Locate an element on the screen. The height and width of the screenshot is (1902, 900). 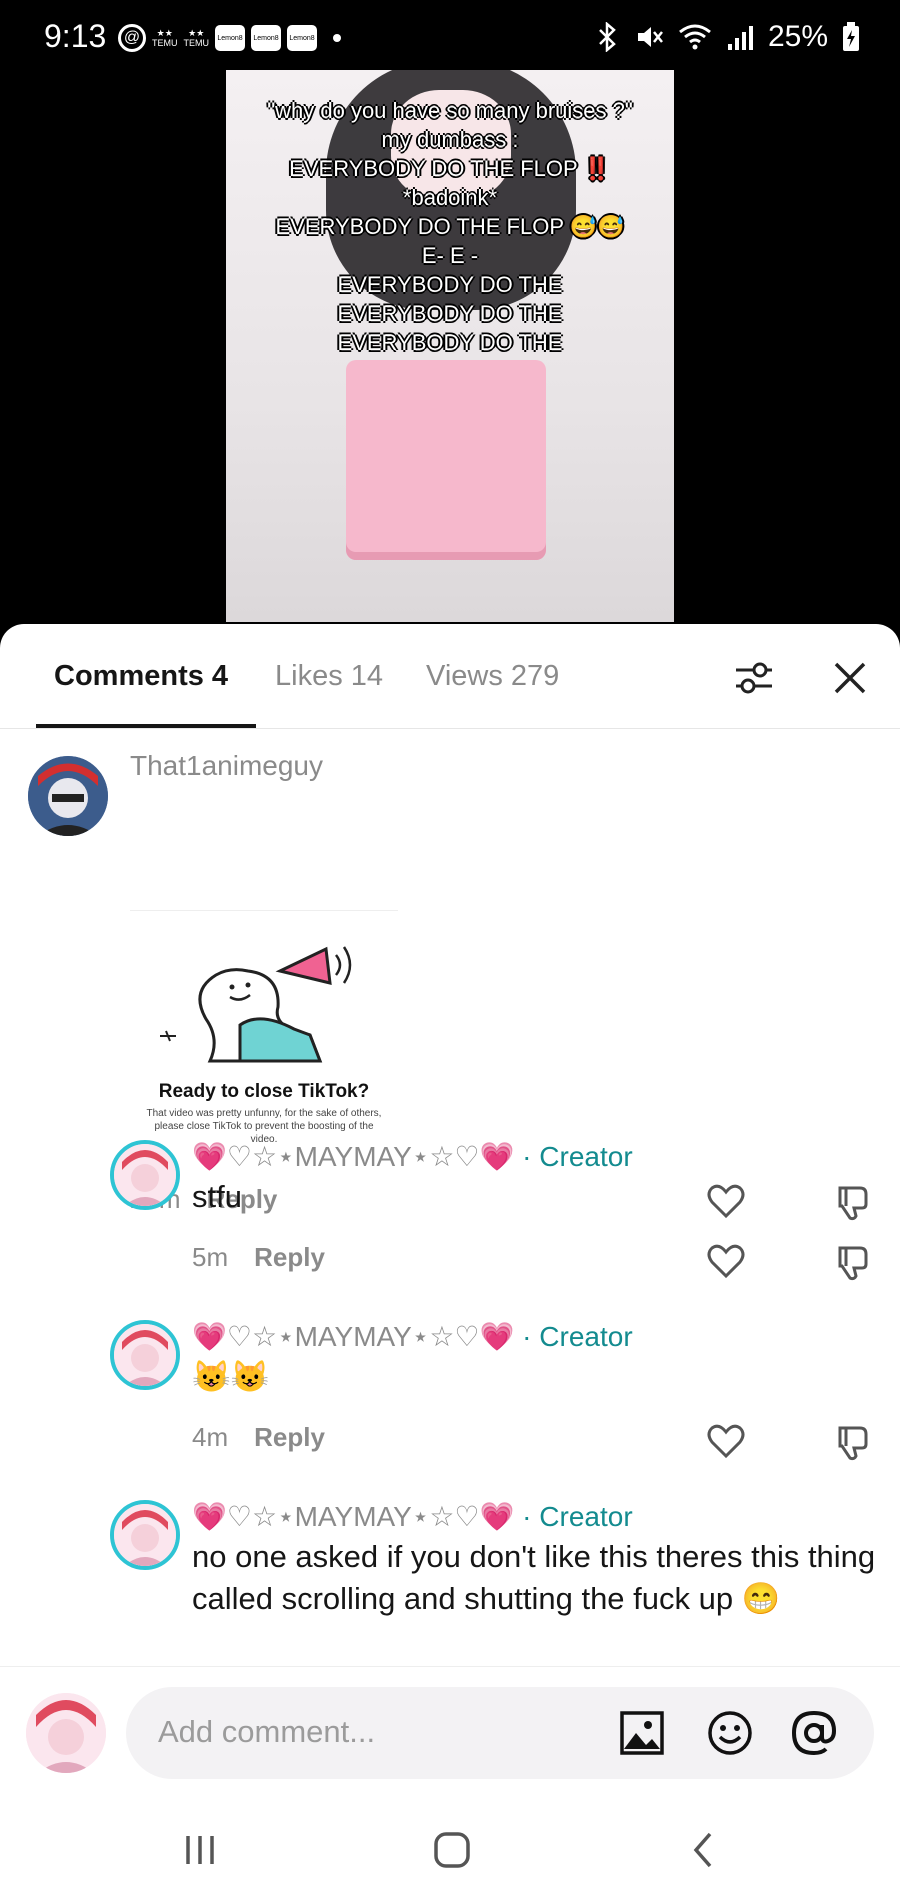
tab-comments: Comments 4 is located at coordinates (141, 676).